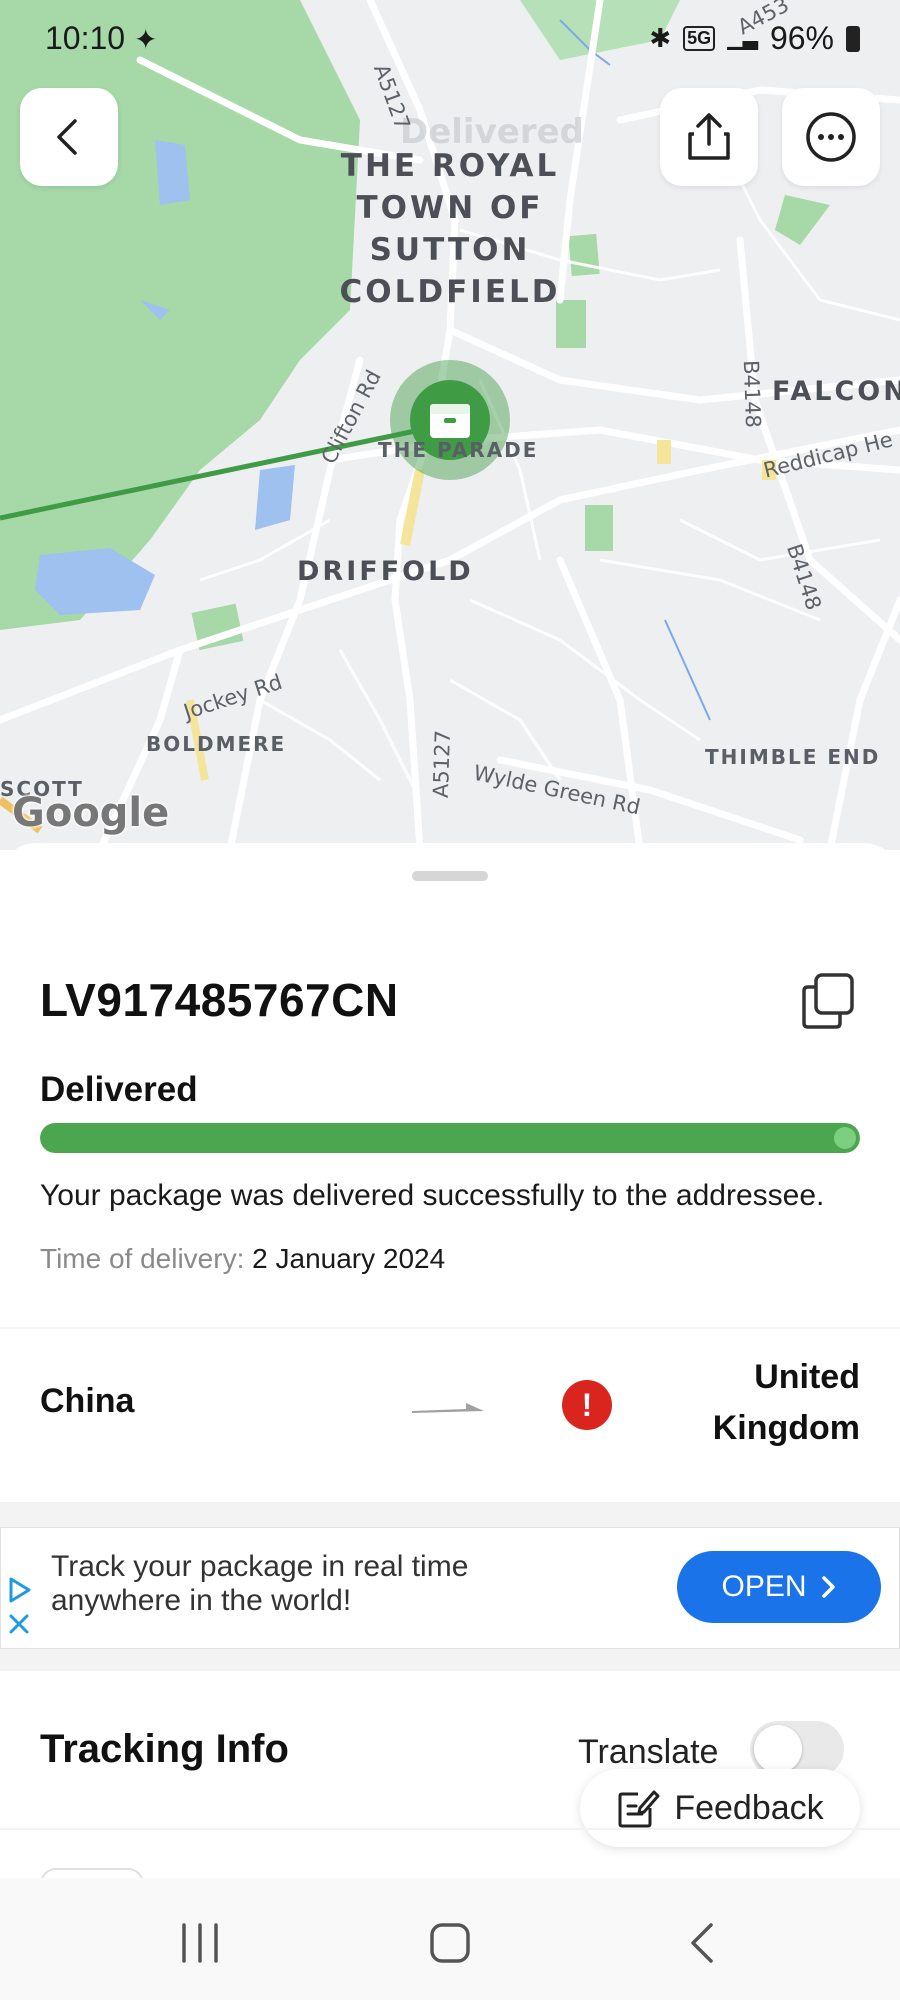  I want to click on recents-button, so click(200, 1943).